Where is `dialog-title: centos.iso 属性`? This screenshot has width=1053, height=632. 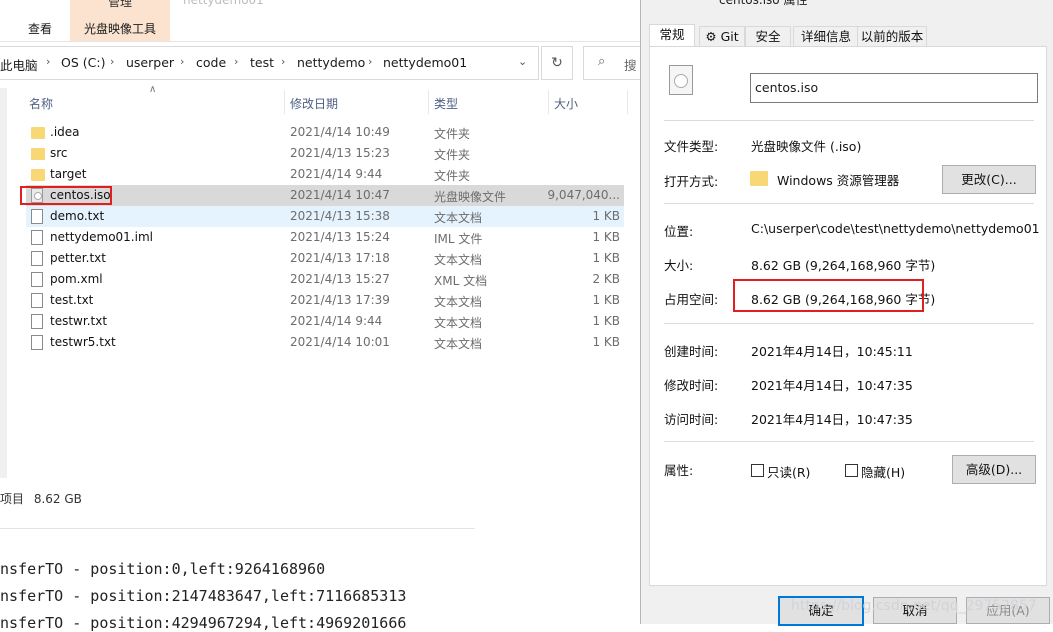
dialog-title: centos.iso 属性 is located at coordinates (763, 3).